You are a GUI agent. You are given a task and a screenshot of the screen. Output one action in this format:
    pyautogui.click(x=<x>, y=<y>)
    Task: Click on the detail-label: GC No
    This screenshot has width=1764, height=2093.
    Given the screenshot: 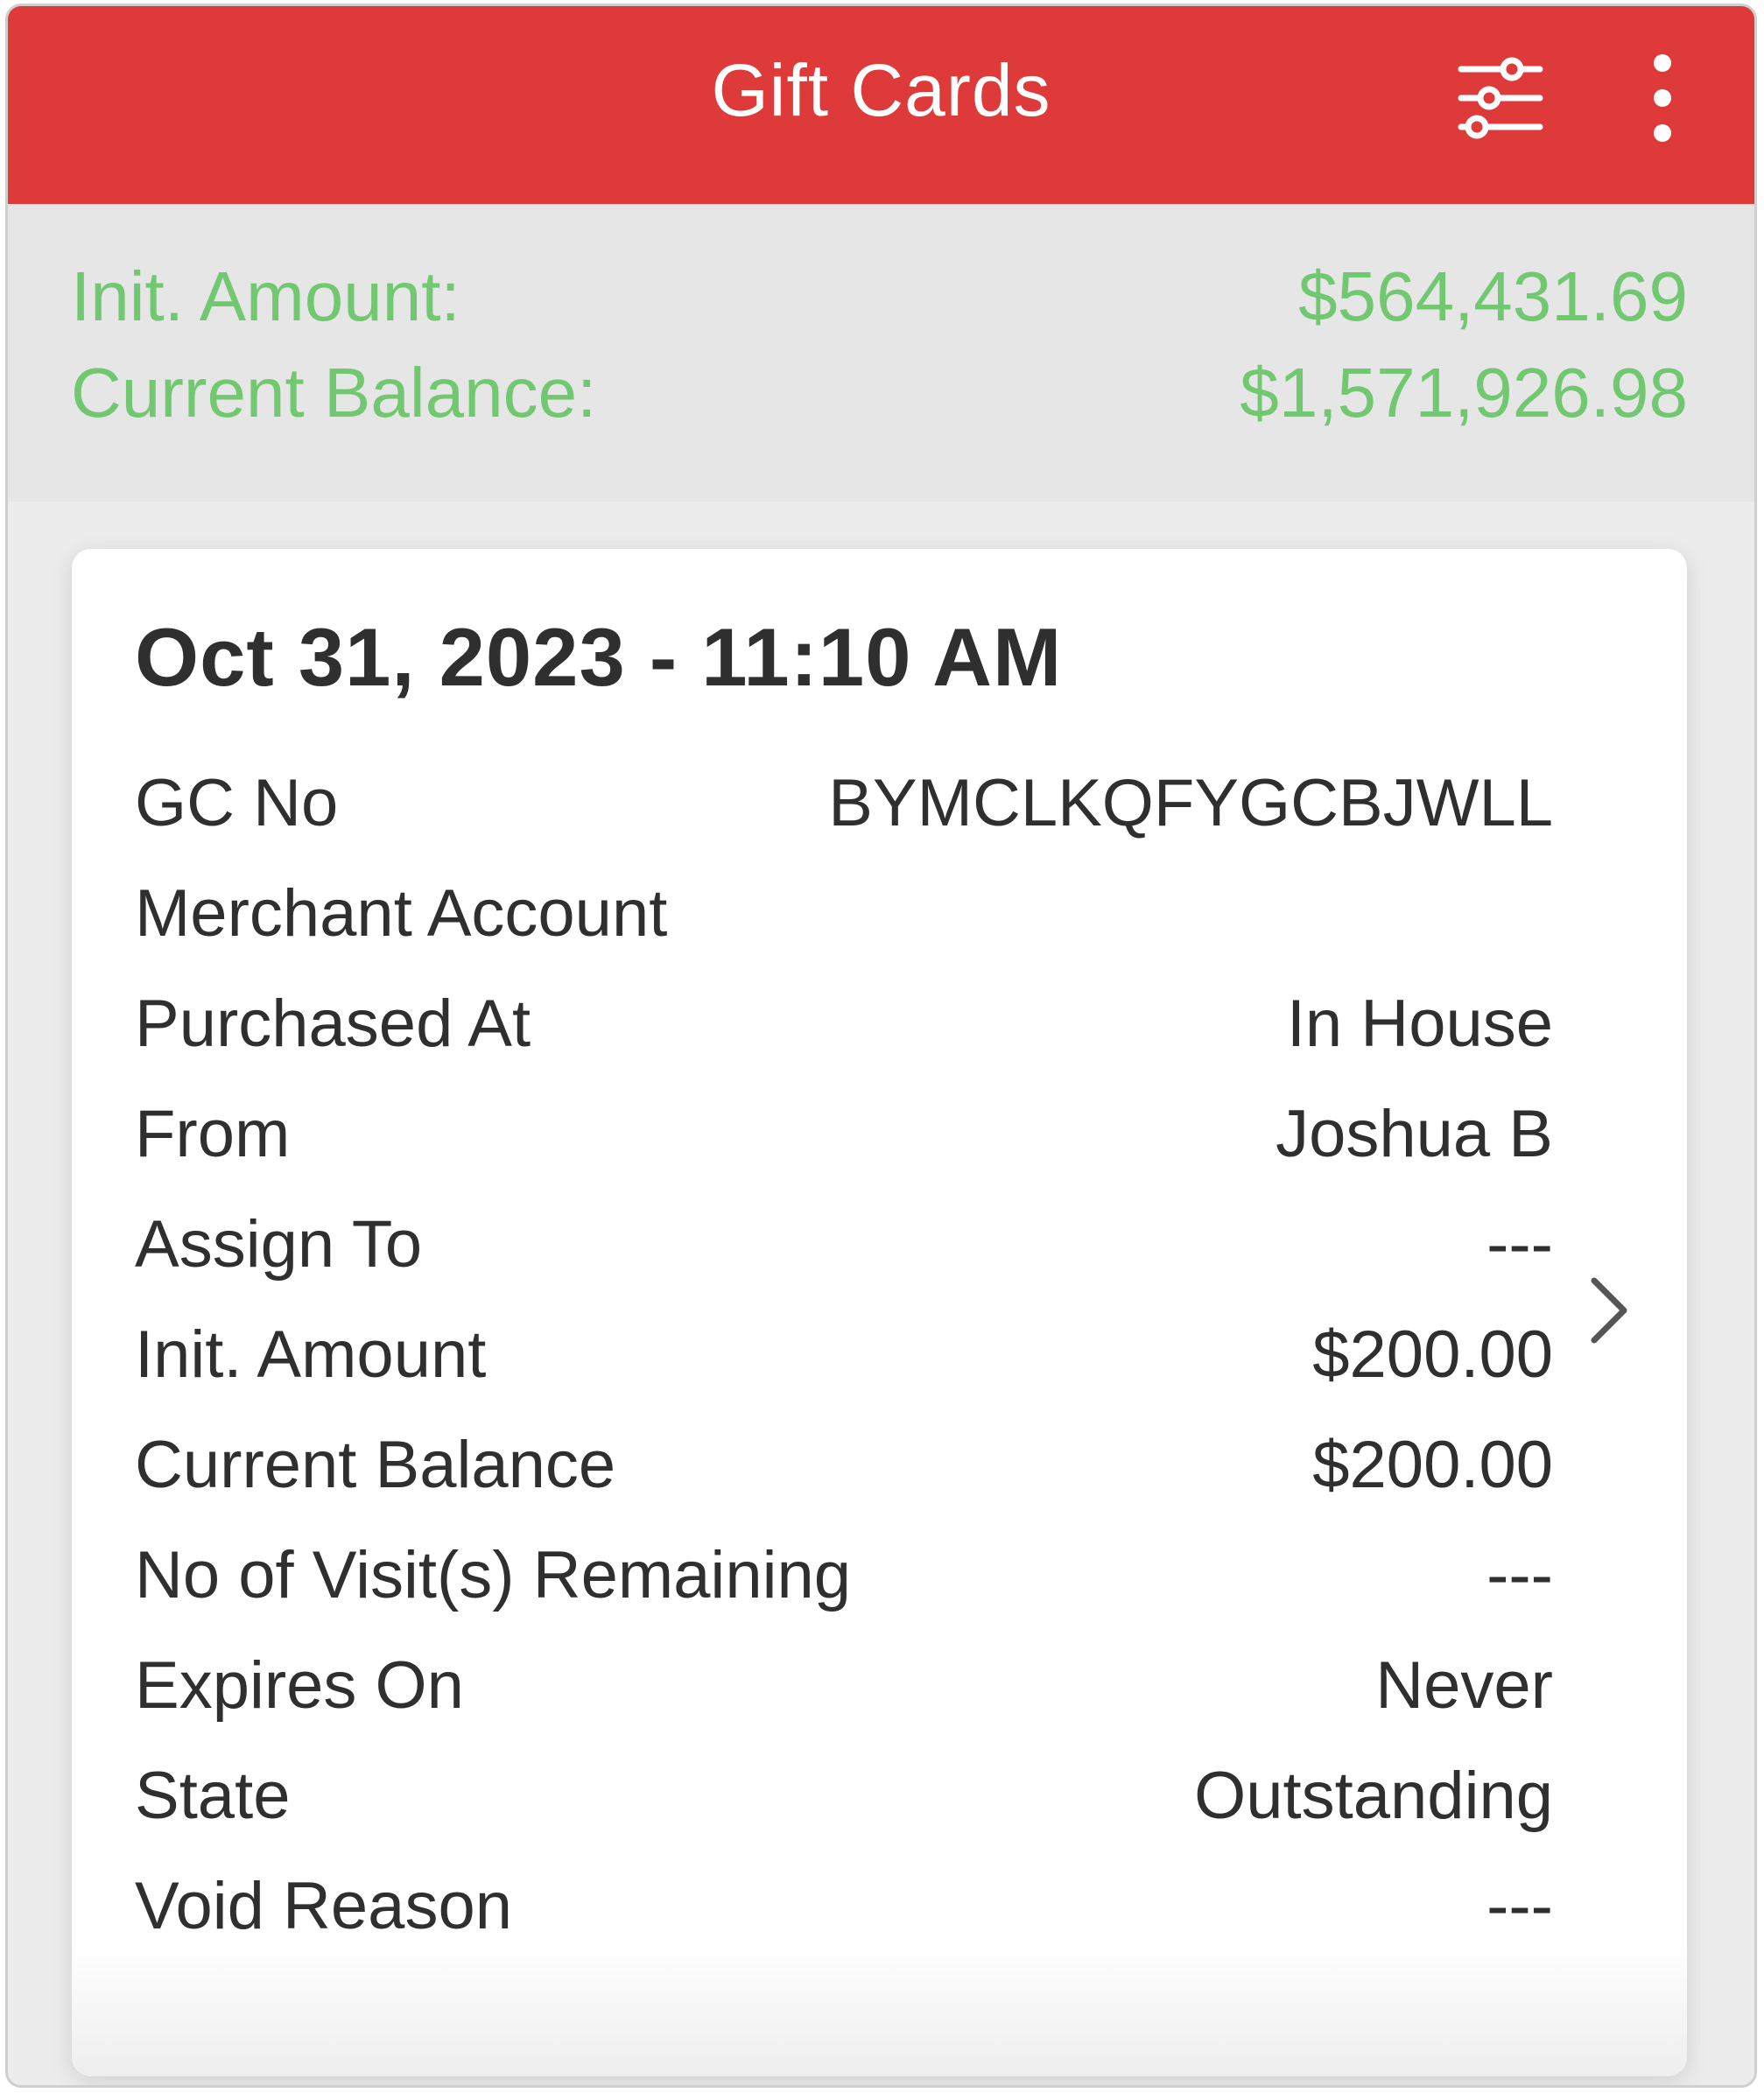 What is the action you would take?
    pyautogui.click(x=237, y=802)
    